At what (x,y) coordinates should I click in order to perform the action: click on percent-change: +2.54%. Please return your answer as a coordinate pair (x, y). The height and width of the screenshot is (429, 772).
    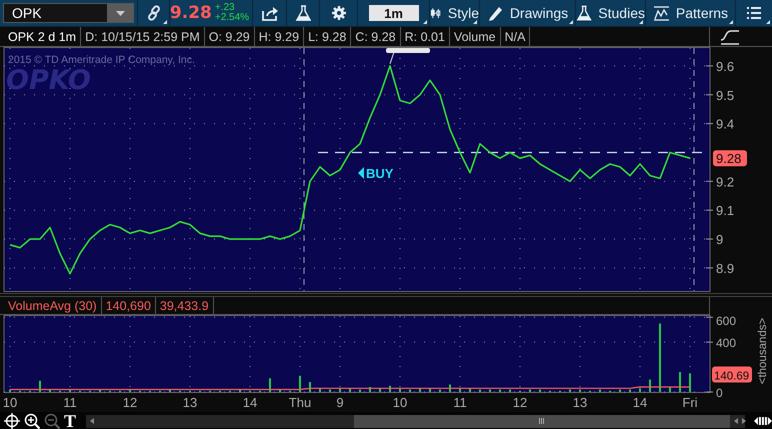
    Looking at the image, I should click on (232, 18).